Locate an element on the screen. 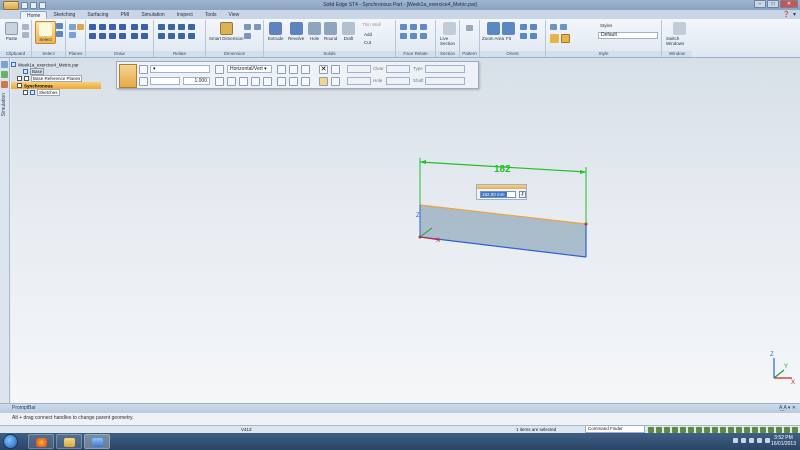  dimension-value: 182 is located at coordinates (502, 169).